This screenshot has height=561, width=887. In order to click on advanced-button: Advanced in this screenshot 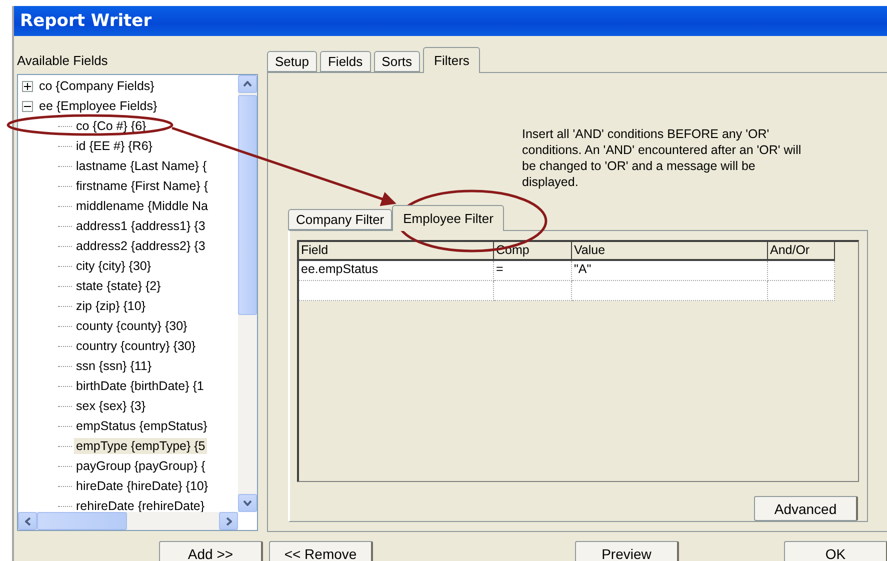, I will do `click(806, 508)`.